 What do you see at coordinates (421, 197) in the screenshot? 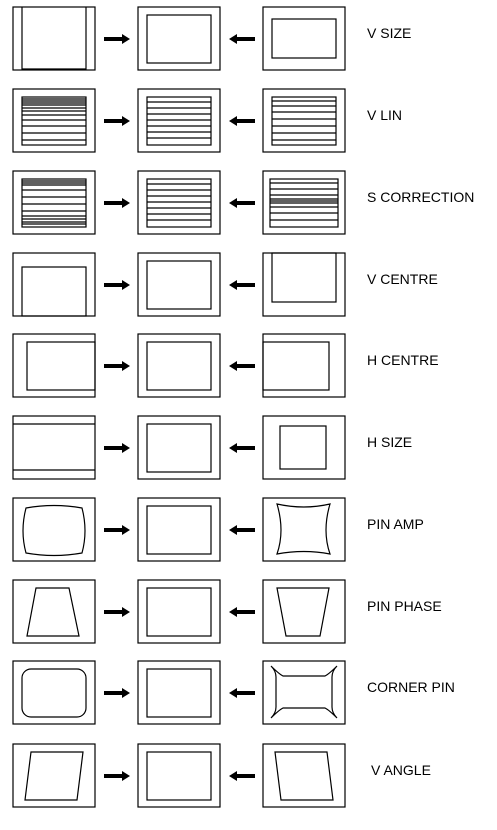
I see `label-s-correction: S CORRECTION` at bounding box center [421, 197].